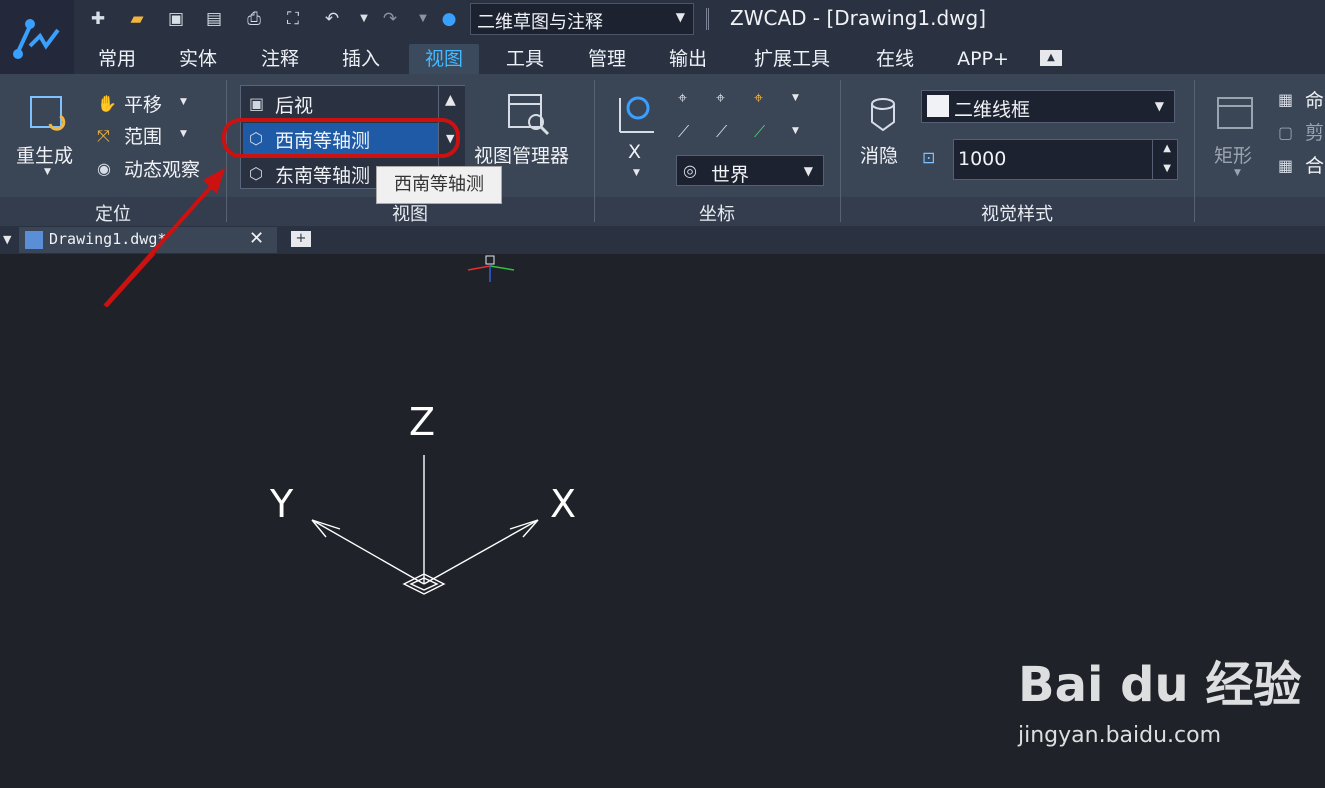 The height and width of the screenshot is (788, 1325). I want to click on undo-dropdown-icon: ▼, so click(364, 19).